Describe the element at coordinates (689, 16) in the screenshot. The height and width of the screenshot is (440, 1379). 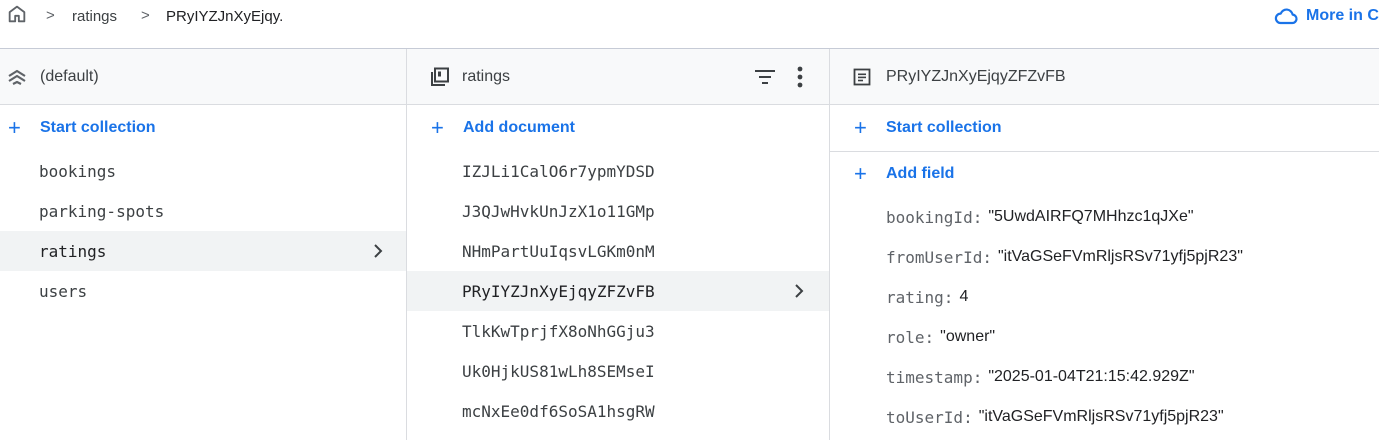
I see `breadcrumb: > ratings > PRyIYZJnXyEjqy. More in C` at that location.